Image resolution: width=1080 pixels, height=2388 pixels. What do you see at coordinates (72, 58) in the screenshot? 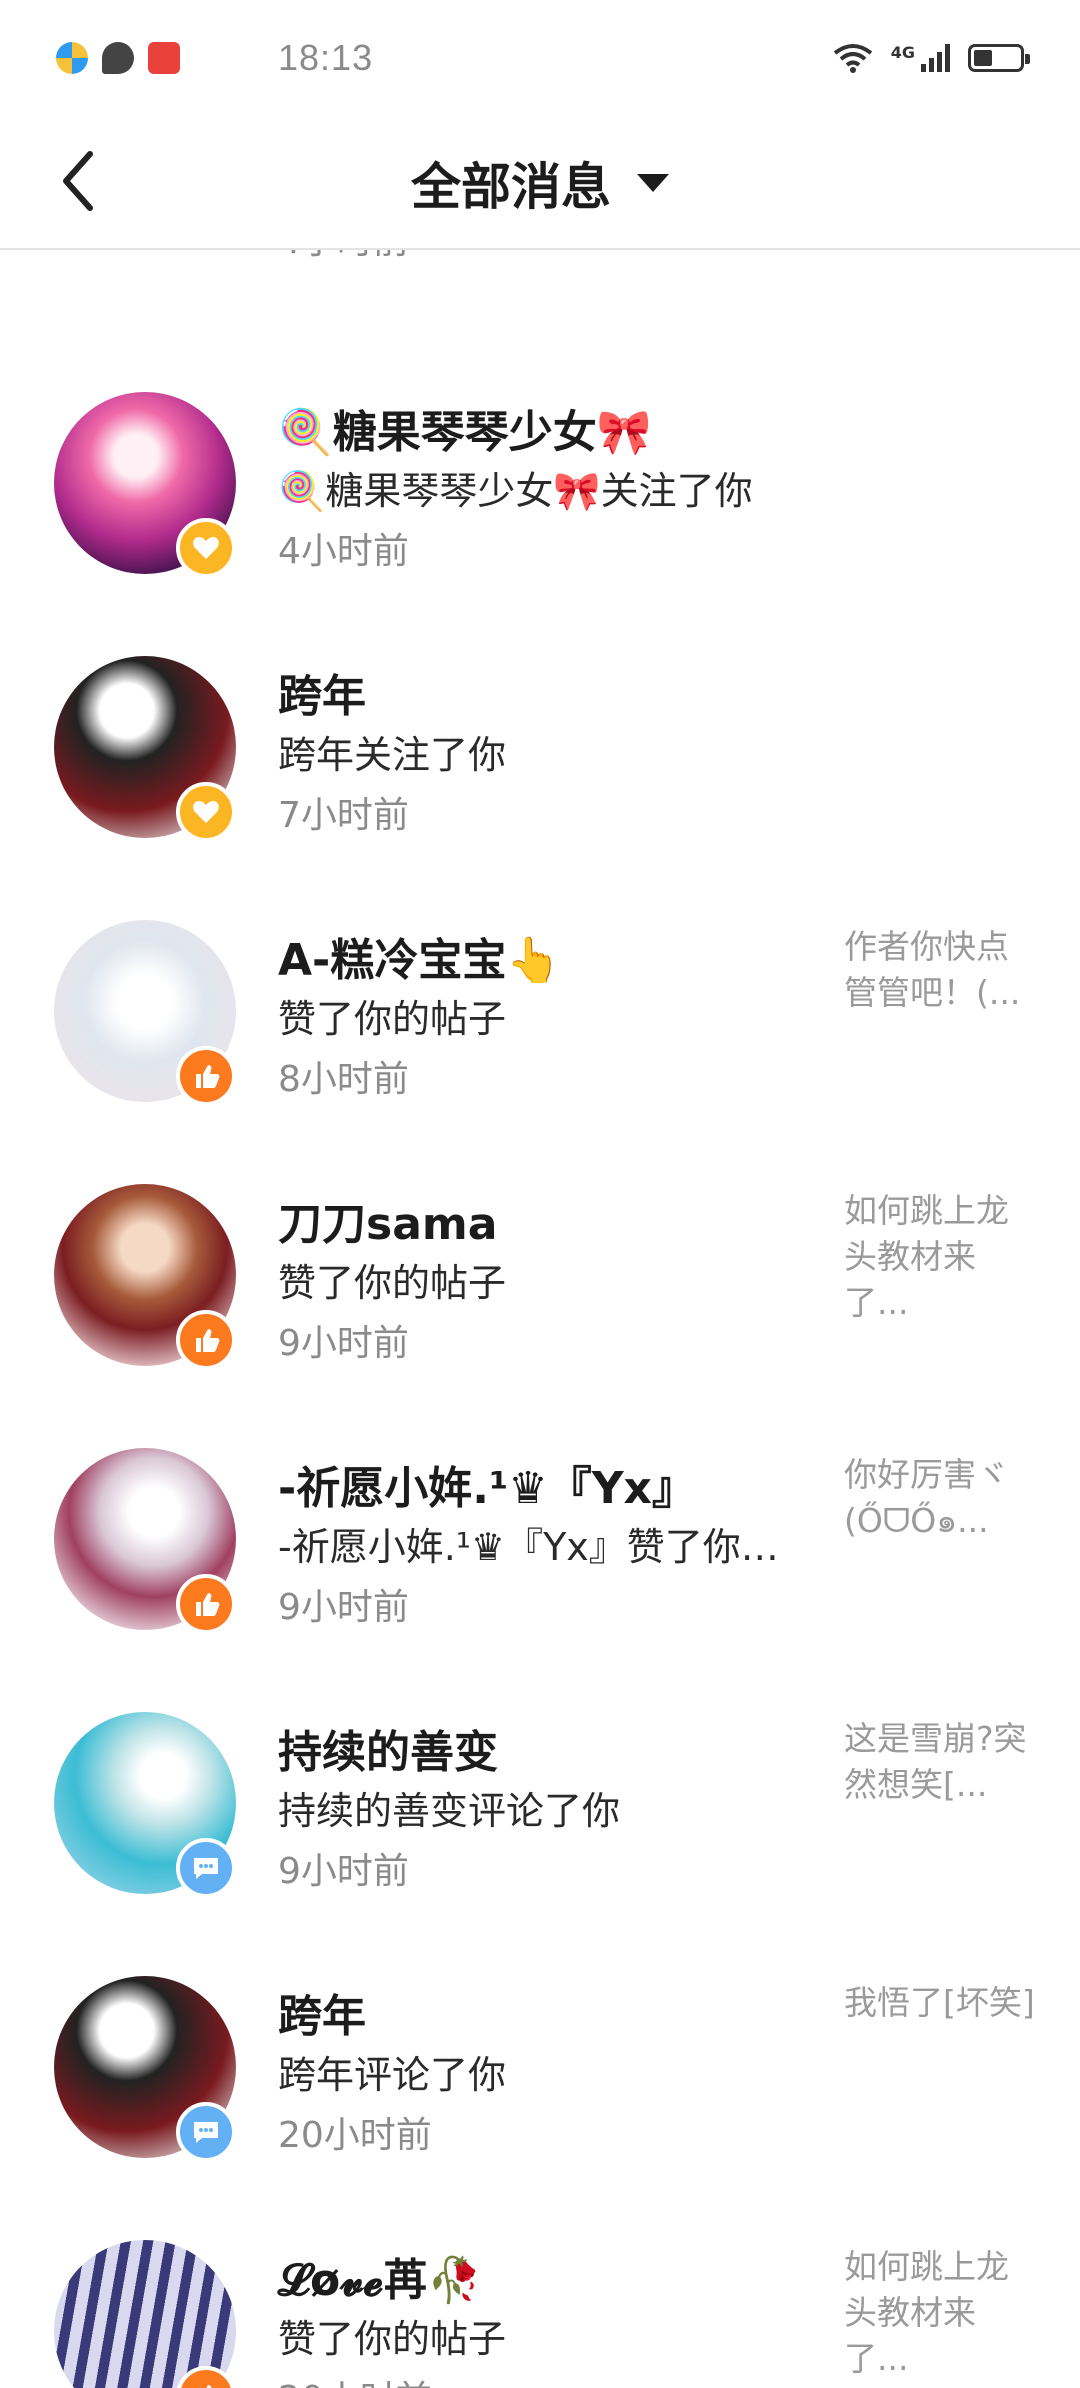
I see `app-notification-icon` at bounding box center [72, 58].